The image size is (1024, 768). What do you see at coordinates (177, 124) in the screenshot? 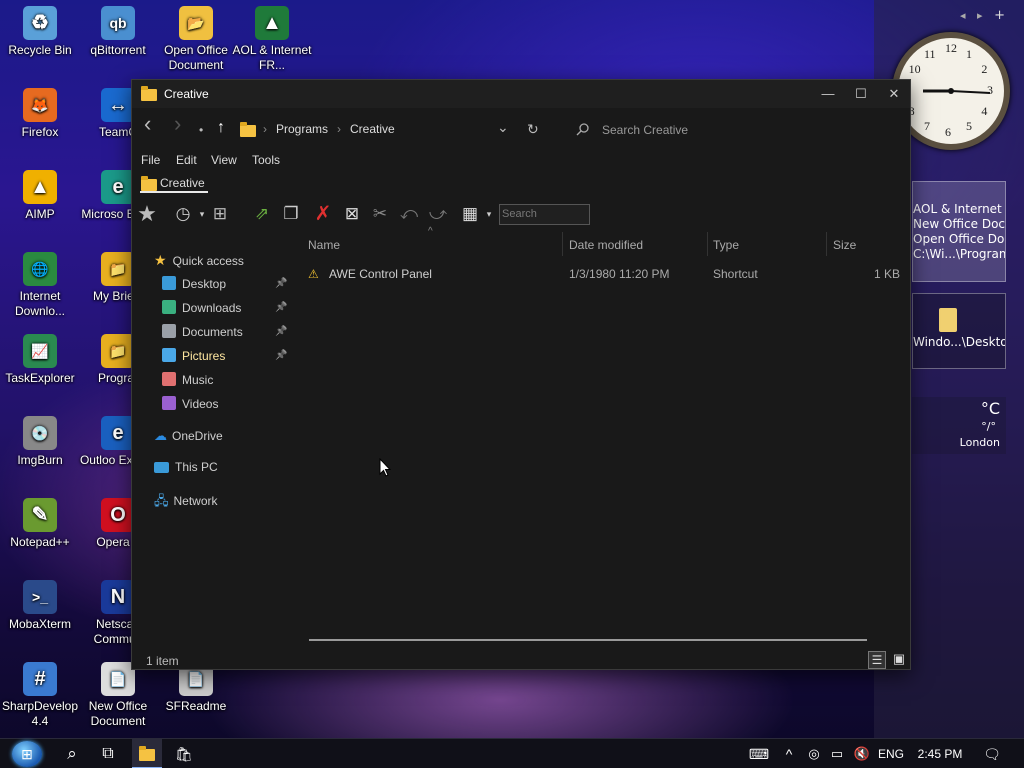
I see `forward-button: ›` at bounding box center [177, 124].